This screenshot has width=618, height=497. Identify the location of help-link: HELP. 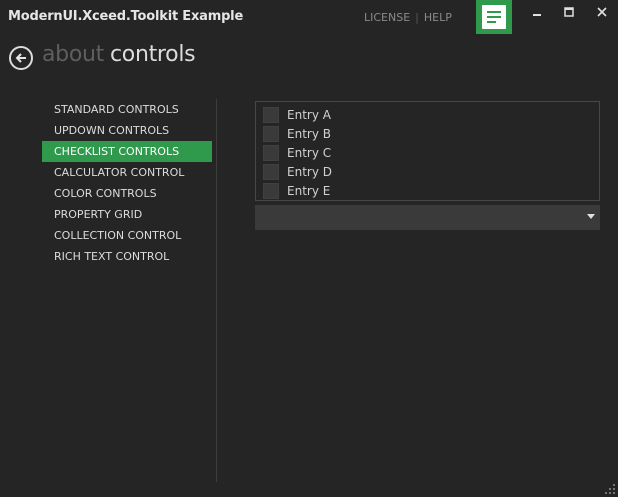
(438, 17).